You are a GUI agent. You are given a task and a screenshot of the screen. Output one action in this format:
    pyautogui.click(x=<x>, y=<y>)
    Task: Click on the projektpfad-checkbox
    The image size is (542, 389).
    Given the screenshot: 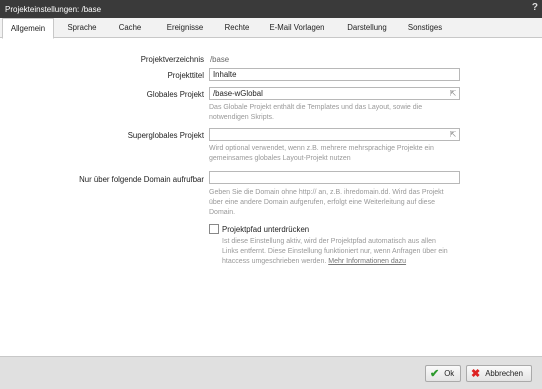 What is the action you would take?
    pyautogui.click(x=214, y=229)
    